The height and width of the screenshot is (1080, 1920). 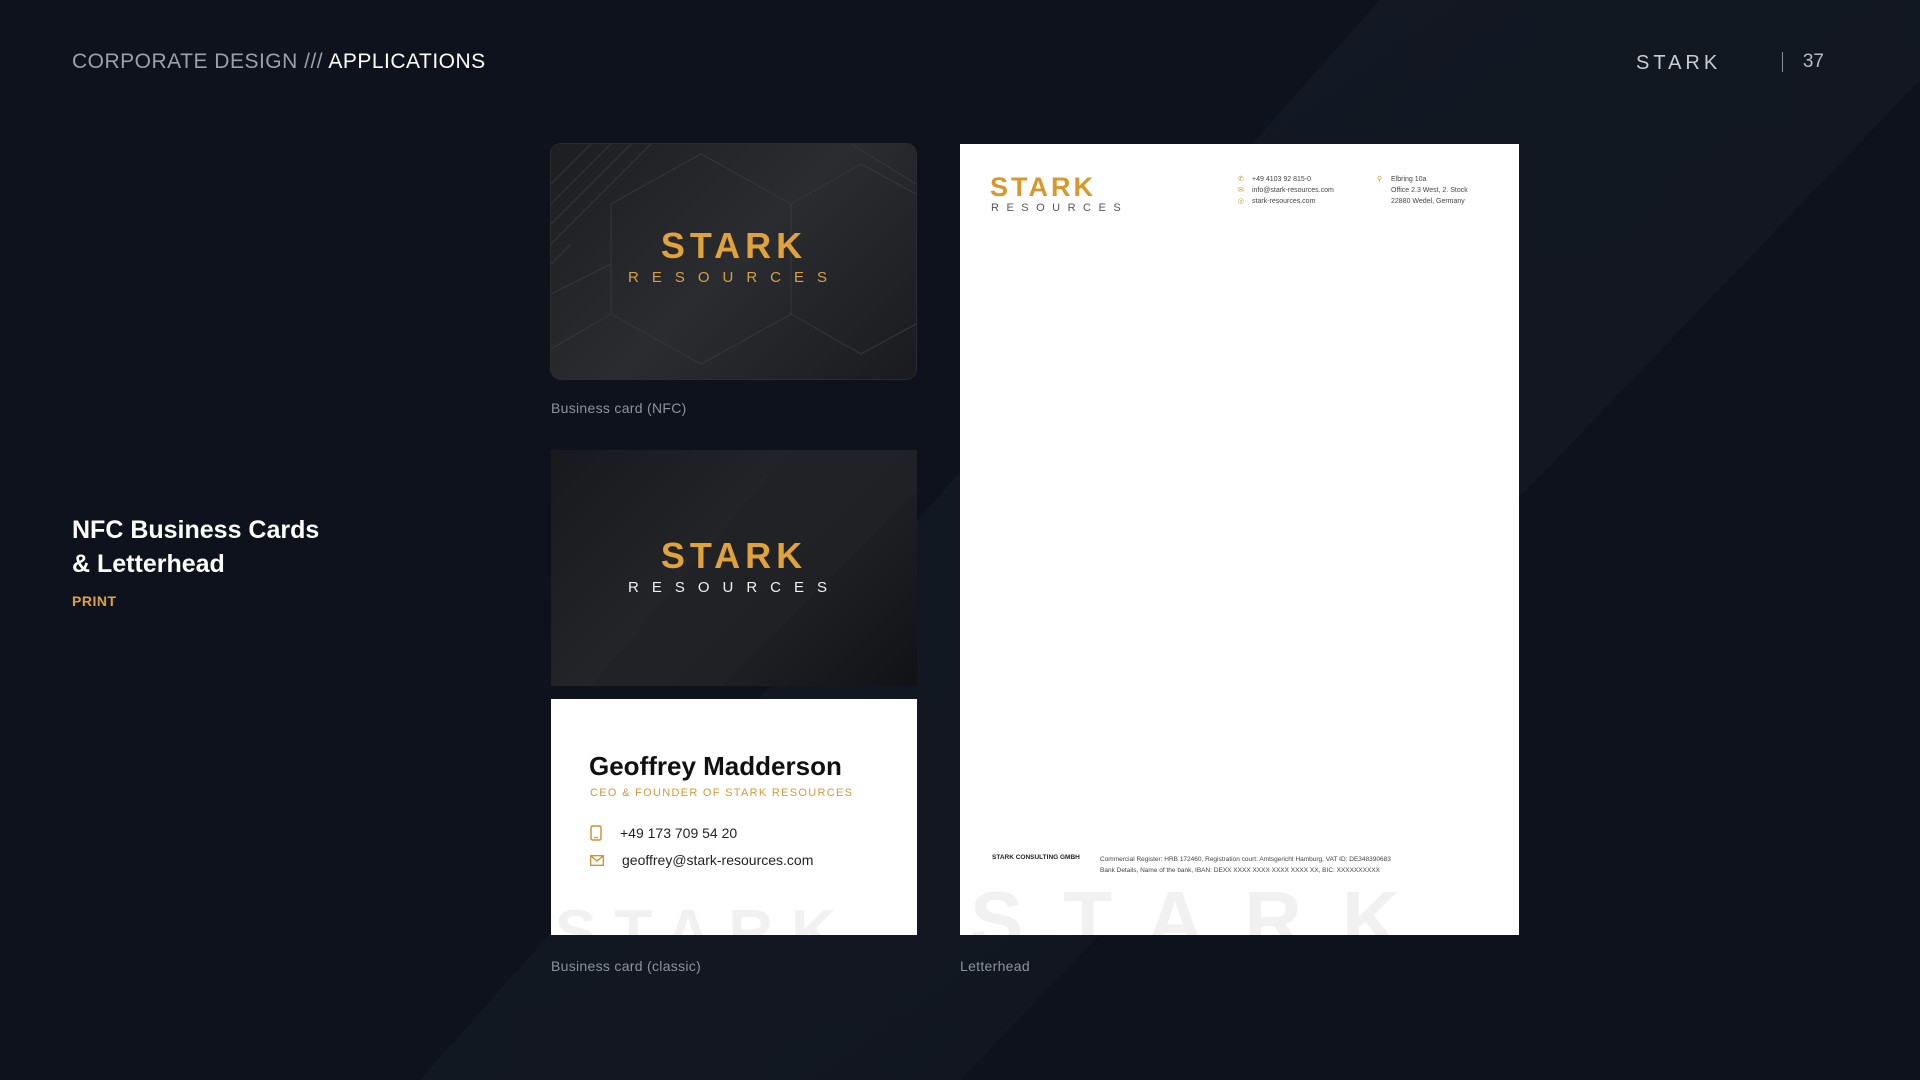 I want to click on lh-address-row2: Office 2.3 West, 2. Stock, so click(x=1422, y=190).